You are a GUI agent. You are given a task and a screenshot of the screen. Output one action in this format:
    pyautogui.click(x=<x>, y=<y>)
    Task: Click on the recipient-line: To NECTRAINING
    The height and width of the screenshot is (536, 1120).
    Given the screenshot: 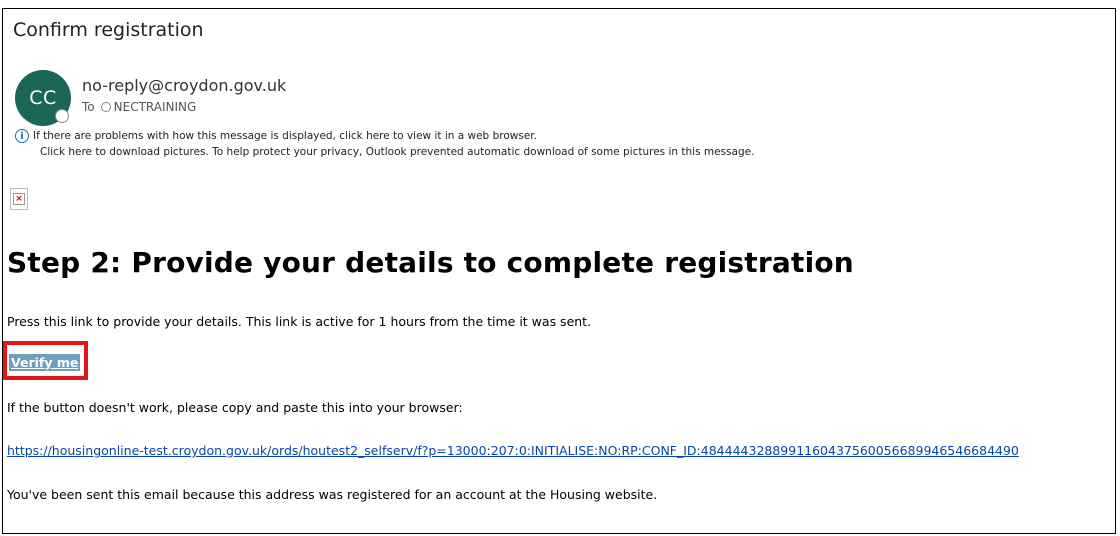 What is the action you would take?
    pyautogui.click(x=139, y=107)
    